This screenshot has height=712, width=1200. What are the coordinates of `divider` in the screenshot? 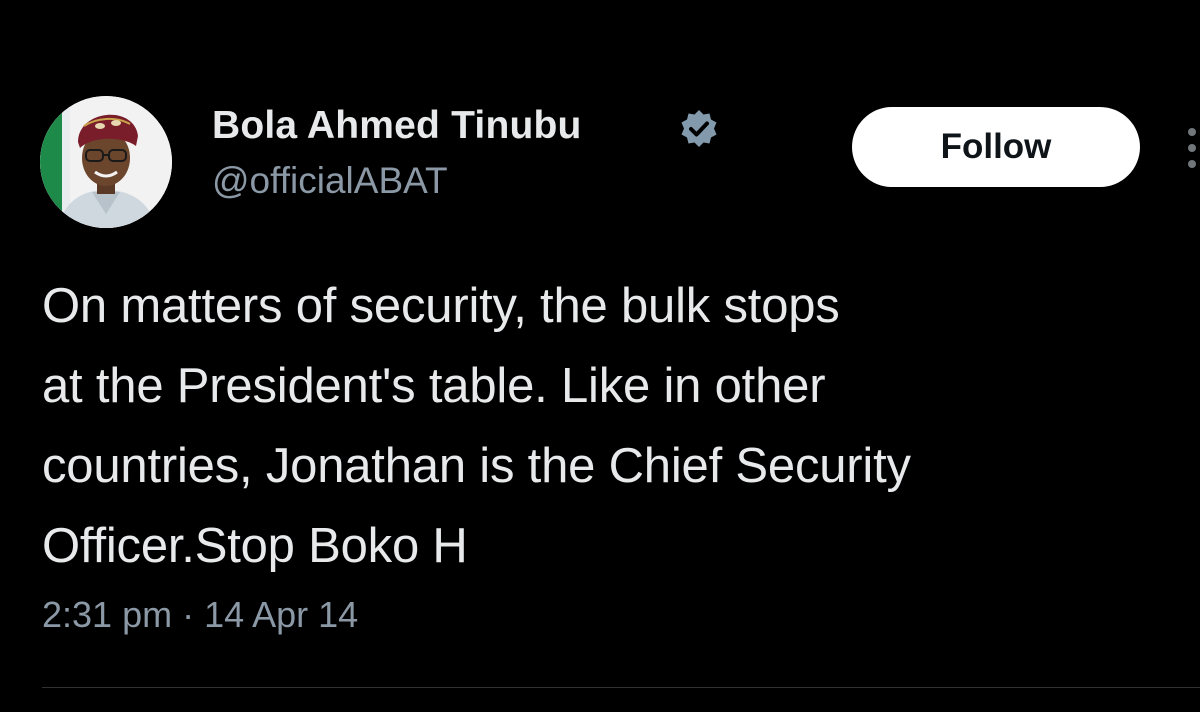 It's located at (621, 687).